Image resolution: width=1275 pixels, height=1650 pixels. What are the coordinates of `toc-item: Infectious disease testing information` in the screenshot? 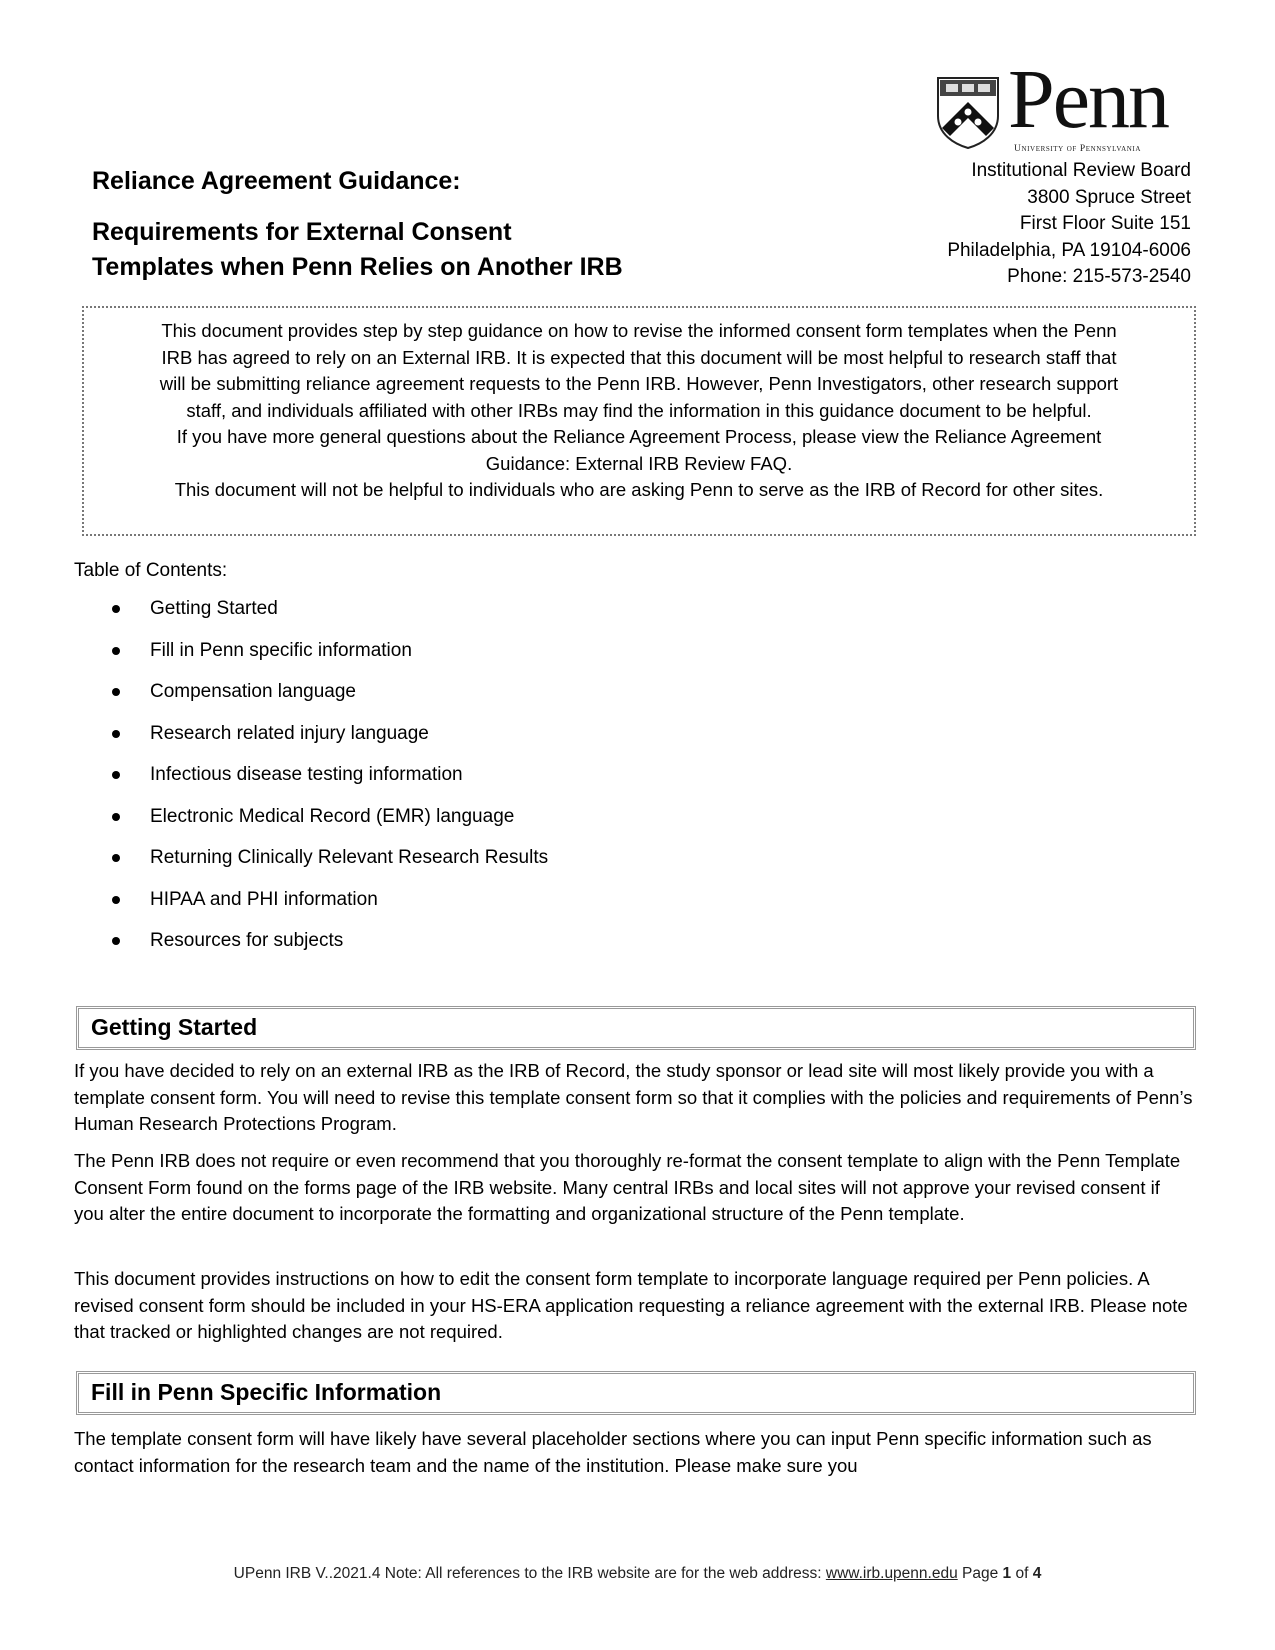 It's located at (328, 783).